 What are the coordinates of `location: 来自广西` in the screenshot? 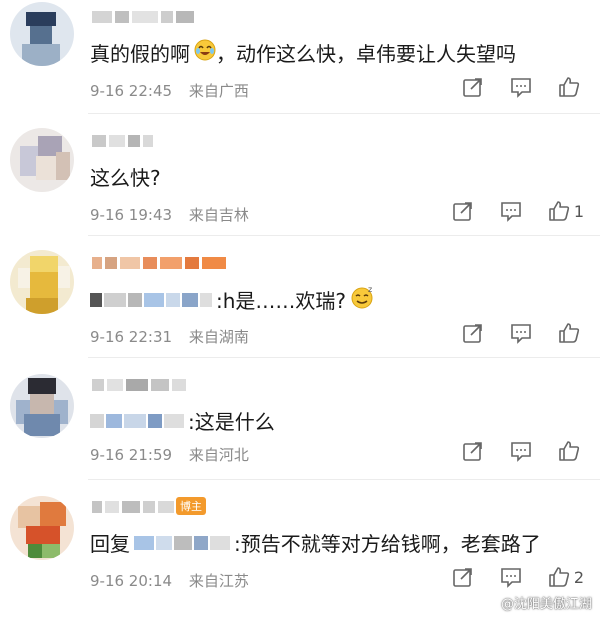 It's located at (218, 91).